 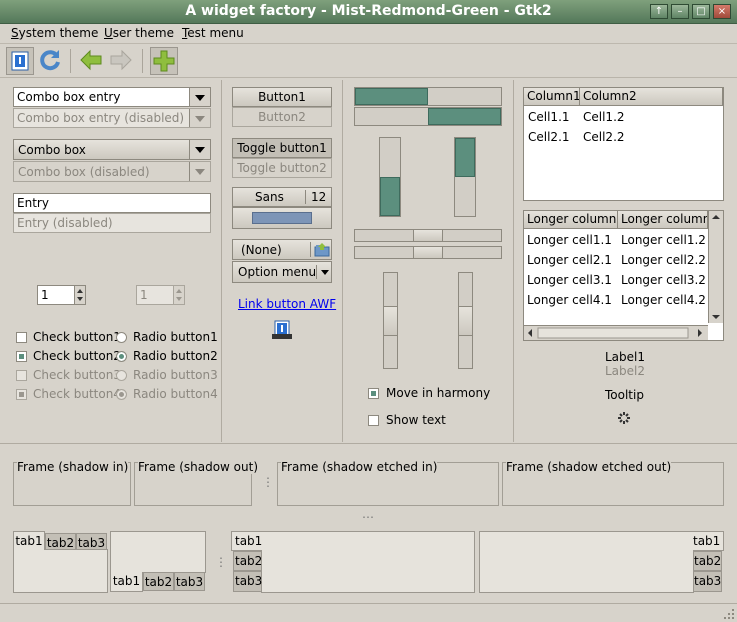 I want to click on menu-system-theme: System theme, so click(x=54, y=33).